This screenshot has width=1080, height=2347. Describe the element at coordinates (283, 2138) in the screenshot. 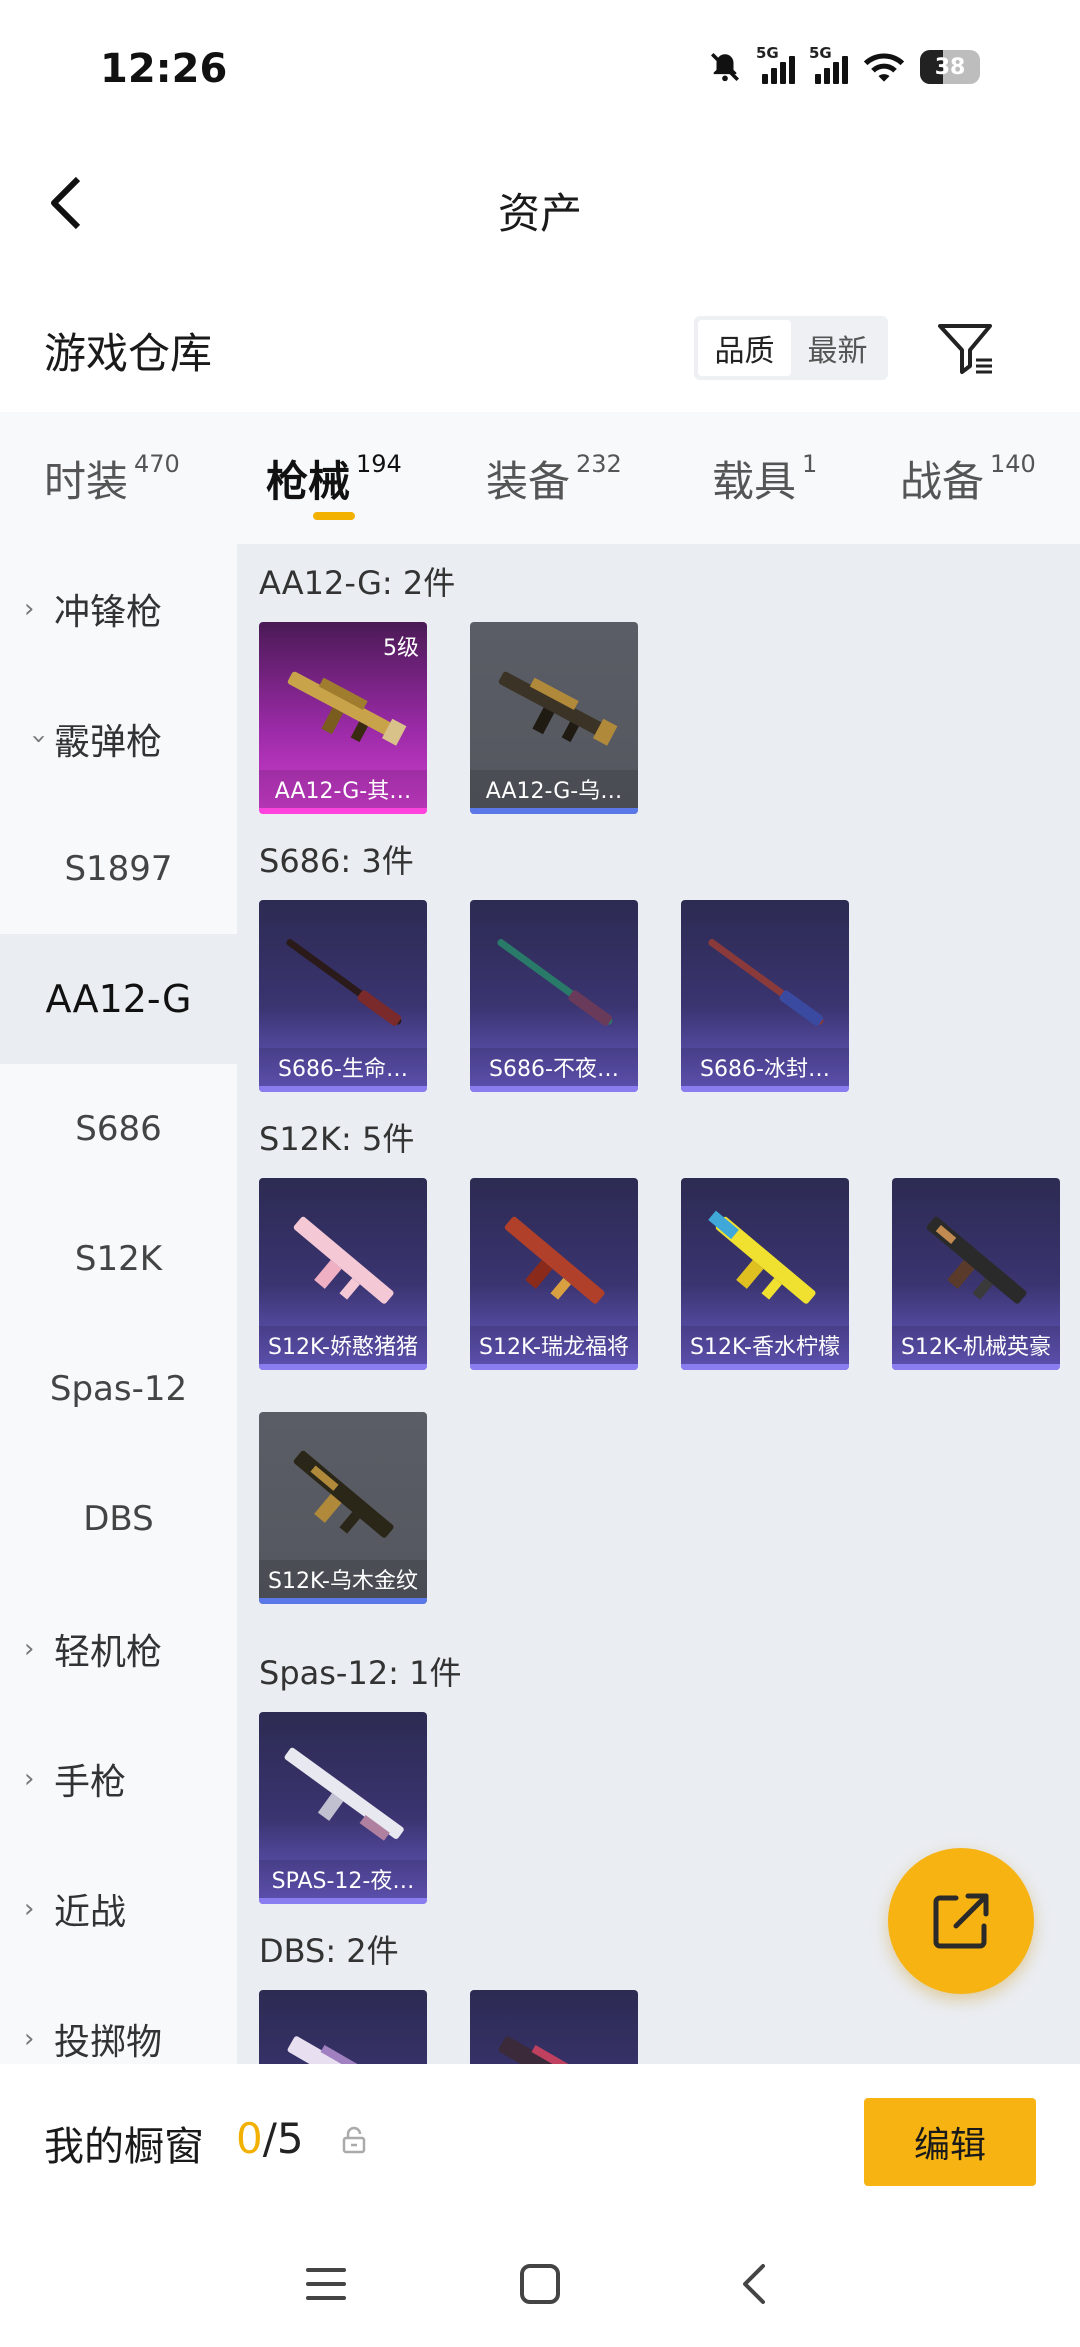

I see `showcase-total: /5` at that location.